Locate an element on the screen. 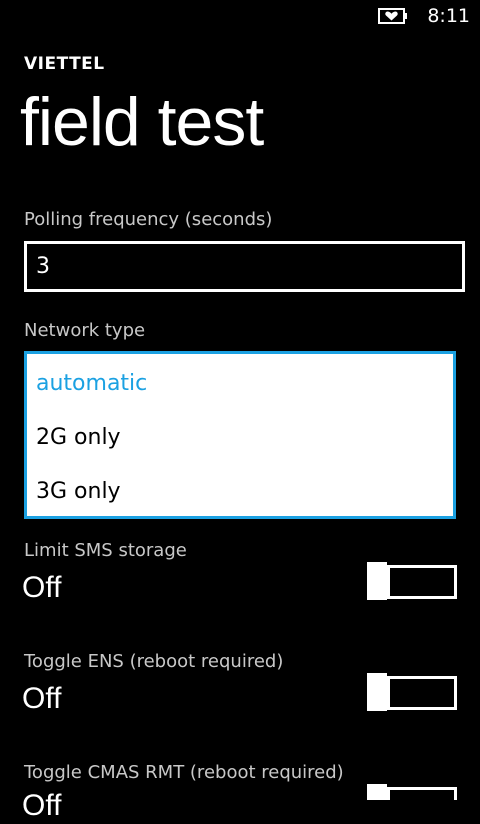 The image size is (480, 824). page-title: field test is located at coordinates (142, 122).